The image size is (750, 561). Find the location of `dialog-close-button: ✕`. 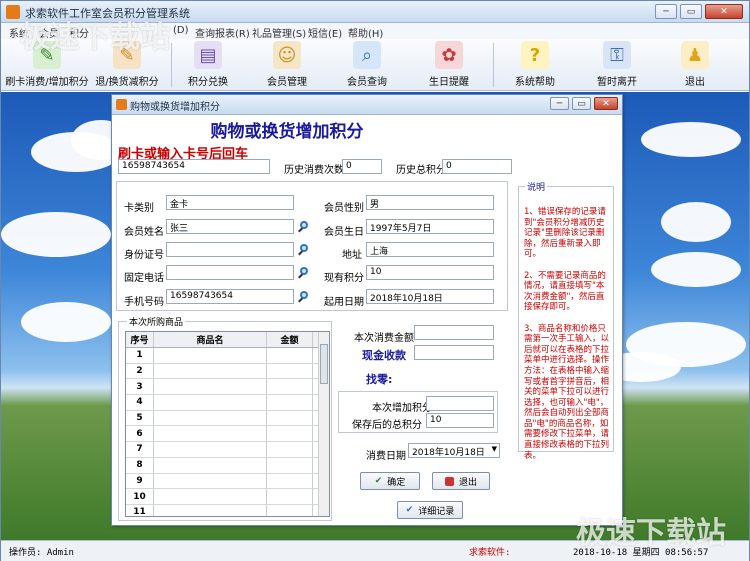

dialog-close-button: ✕ is located at coordinates (606, 103).